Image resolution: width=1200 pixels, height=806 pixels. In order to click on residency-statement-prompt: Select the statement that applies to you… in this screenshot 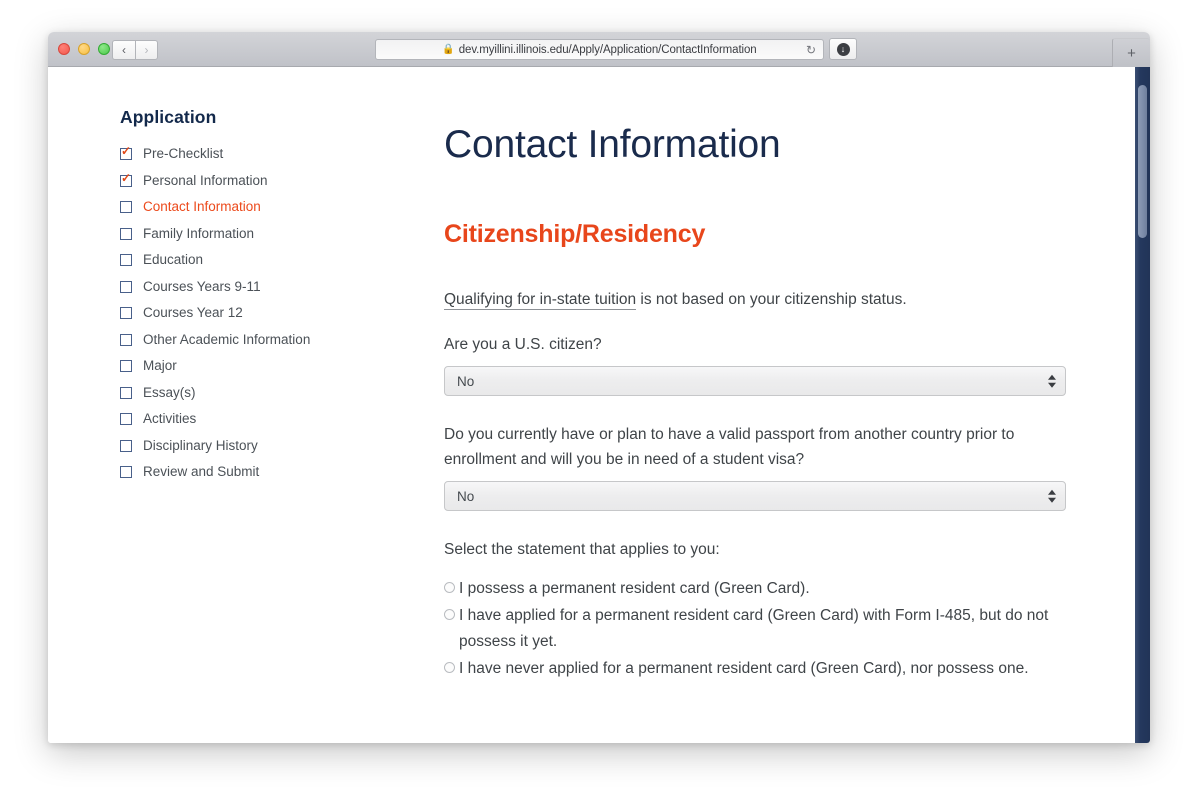, I will do `click(582, 549)`.